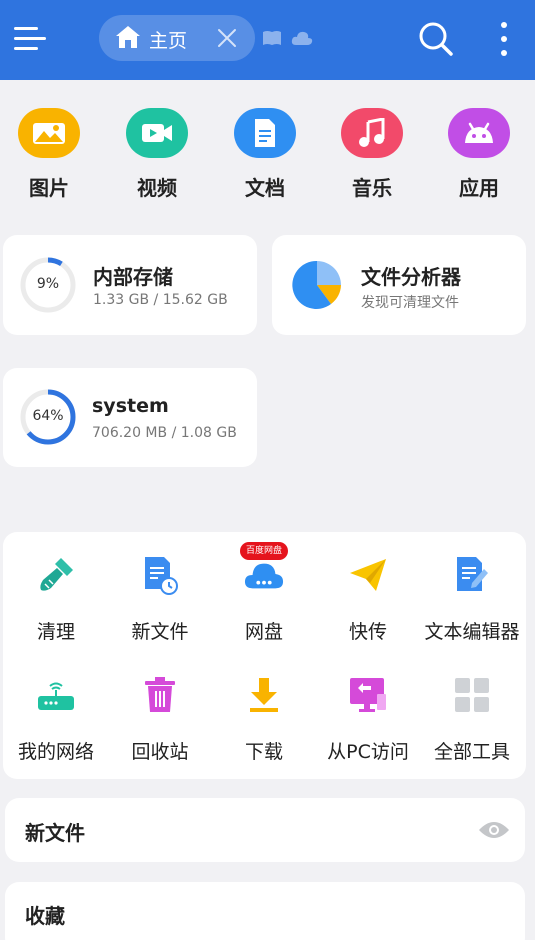 Image resolution: width=535 pixels, height=940 pixels. I want to click on paper-plane-icon, so click(368, 575).